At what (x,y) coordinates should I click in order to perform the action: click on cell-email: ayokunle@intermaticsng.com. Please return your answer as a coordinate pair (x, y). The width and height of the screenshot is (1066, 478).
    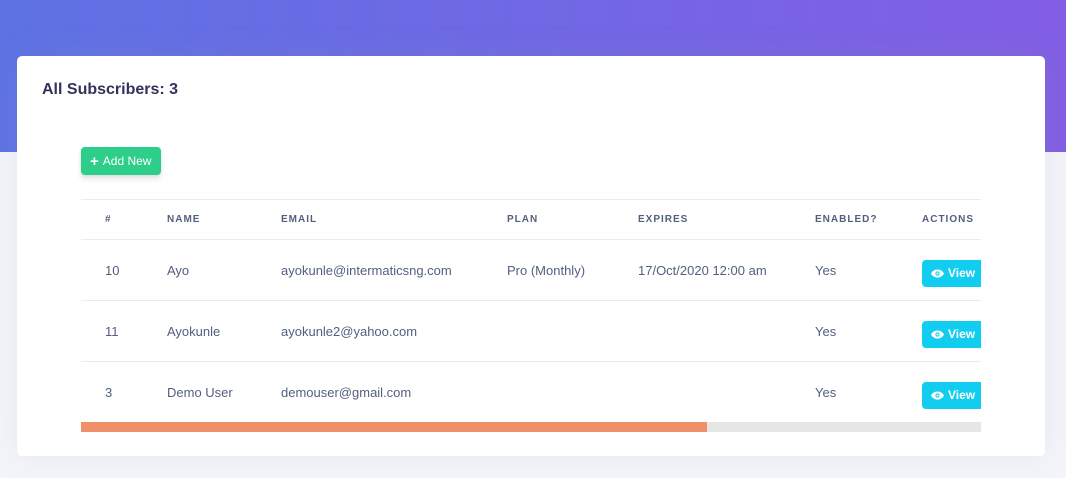
    Looking at the image, I should click on (394, 270).